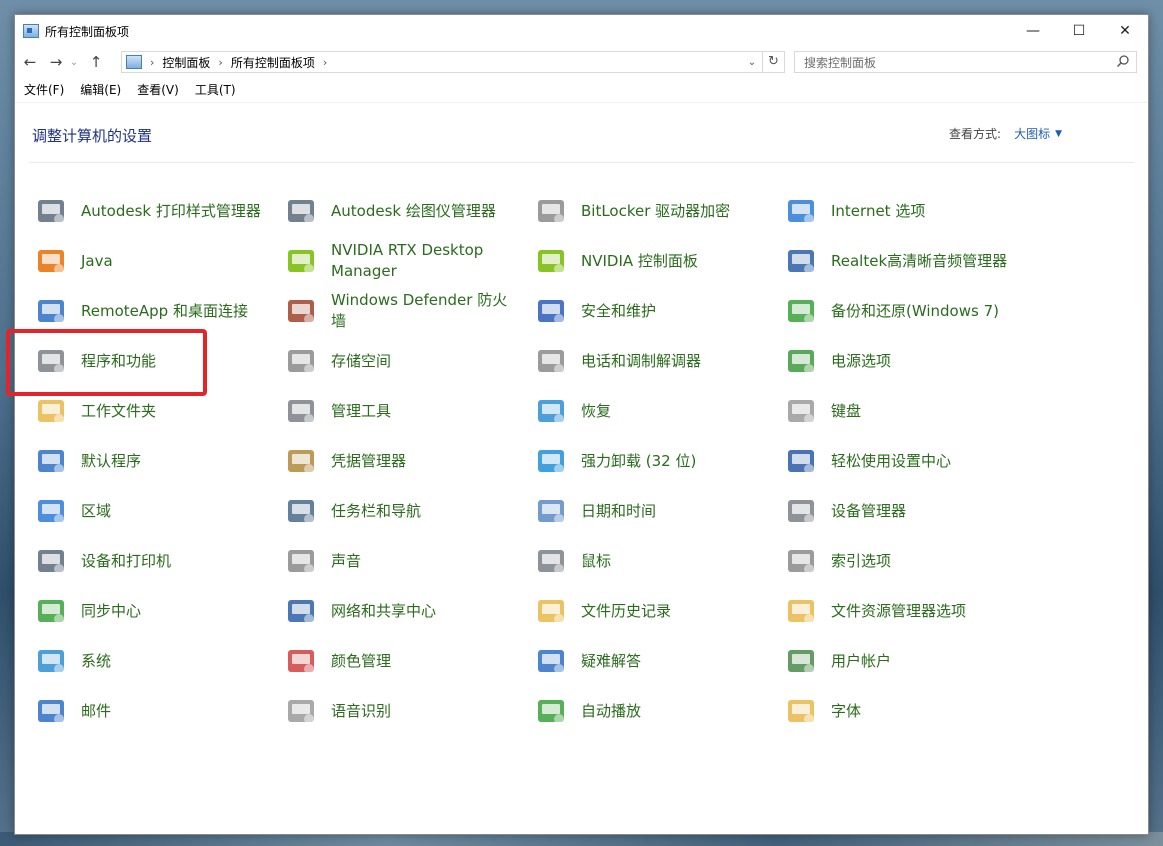 The width and height of the screenshot is (1163, 846). I want to click on recent-locations-button: ⌄, so click(74, 62).